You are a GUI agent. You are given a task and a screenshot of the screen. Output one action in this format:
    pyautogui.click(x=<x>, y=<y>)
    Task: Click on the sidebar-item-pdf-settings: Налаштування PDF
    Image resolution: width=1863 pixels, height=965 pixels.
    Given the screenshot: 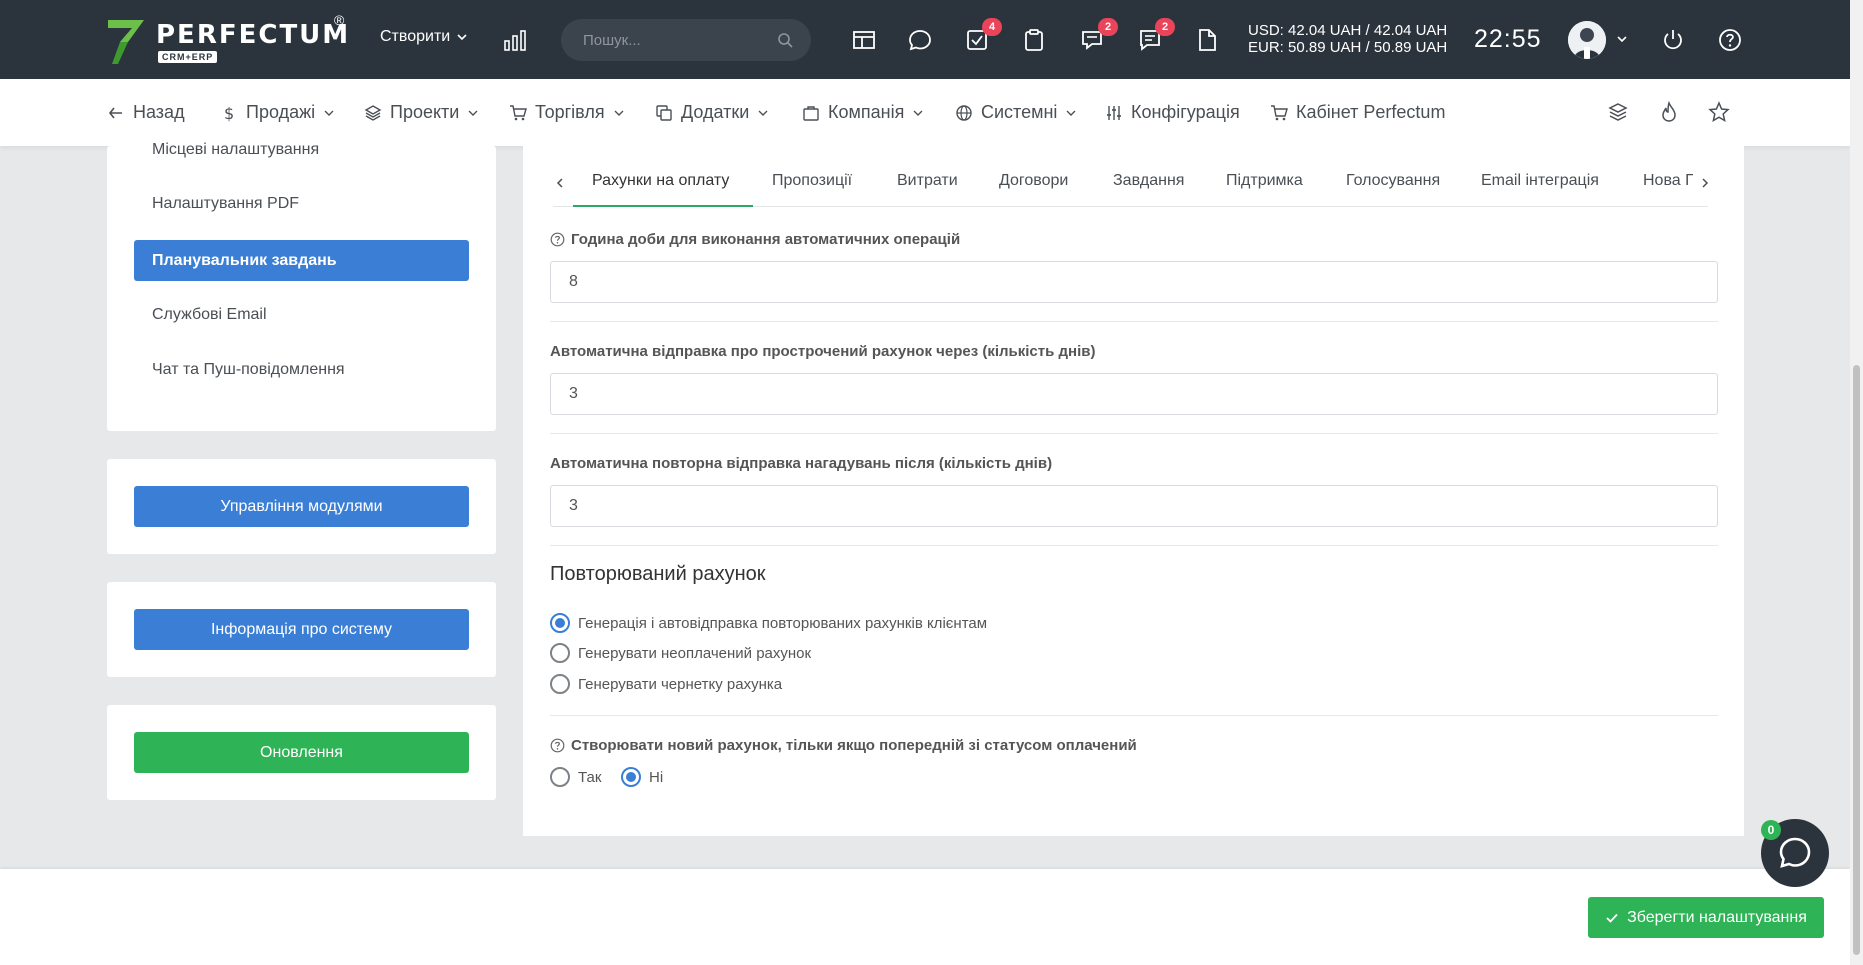 What is the action you would take?
    pyautogui.click(x=225, y=204)
    